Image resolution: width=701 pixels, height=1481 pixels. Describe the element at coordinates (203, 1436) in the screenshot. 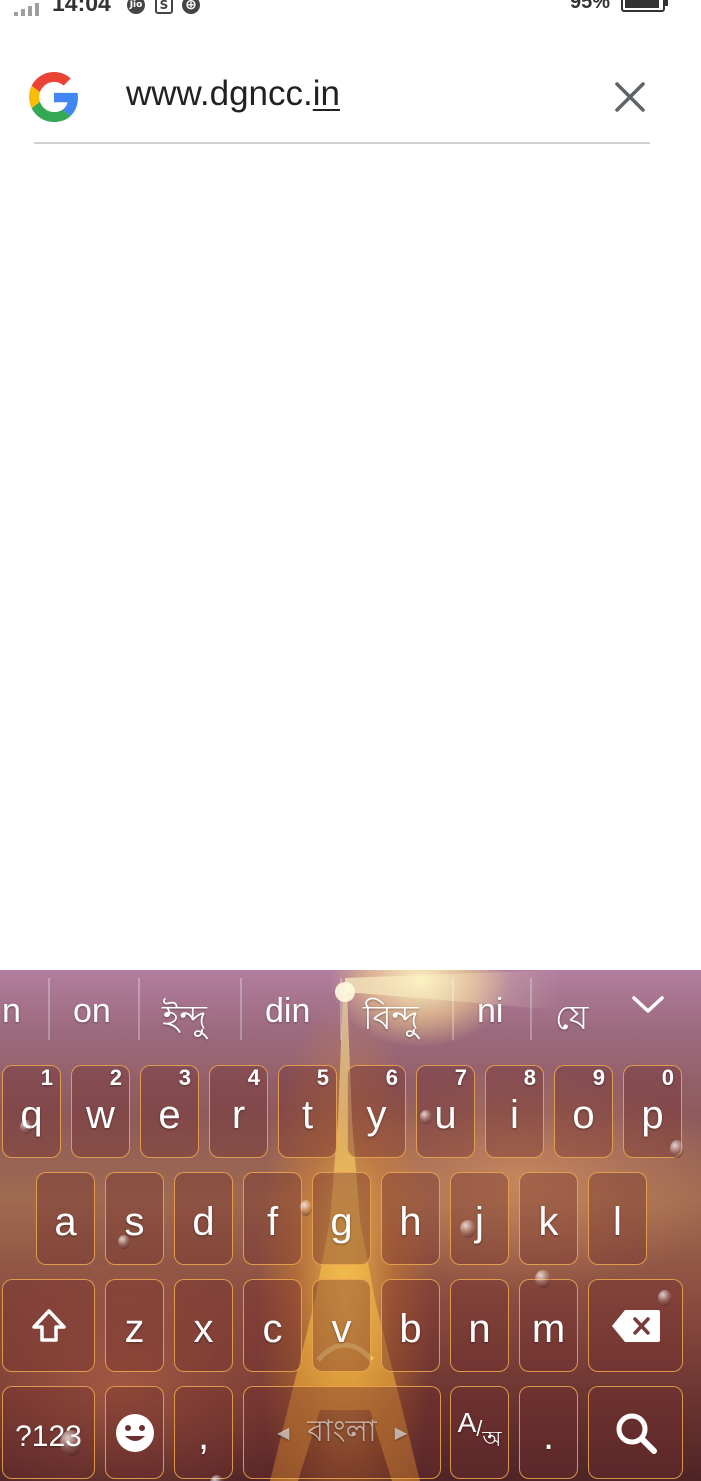

I see `key-label: ,` at that location.